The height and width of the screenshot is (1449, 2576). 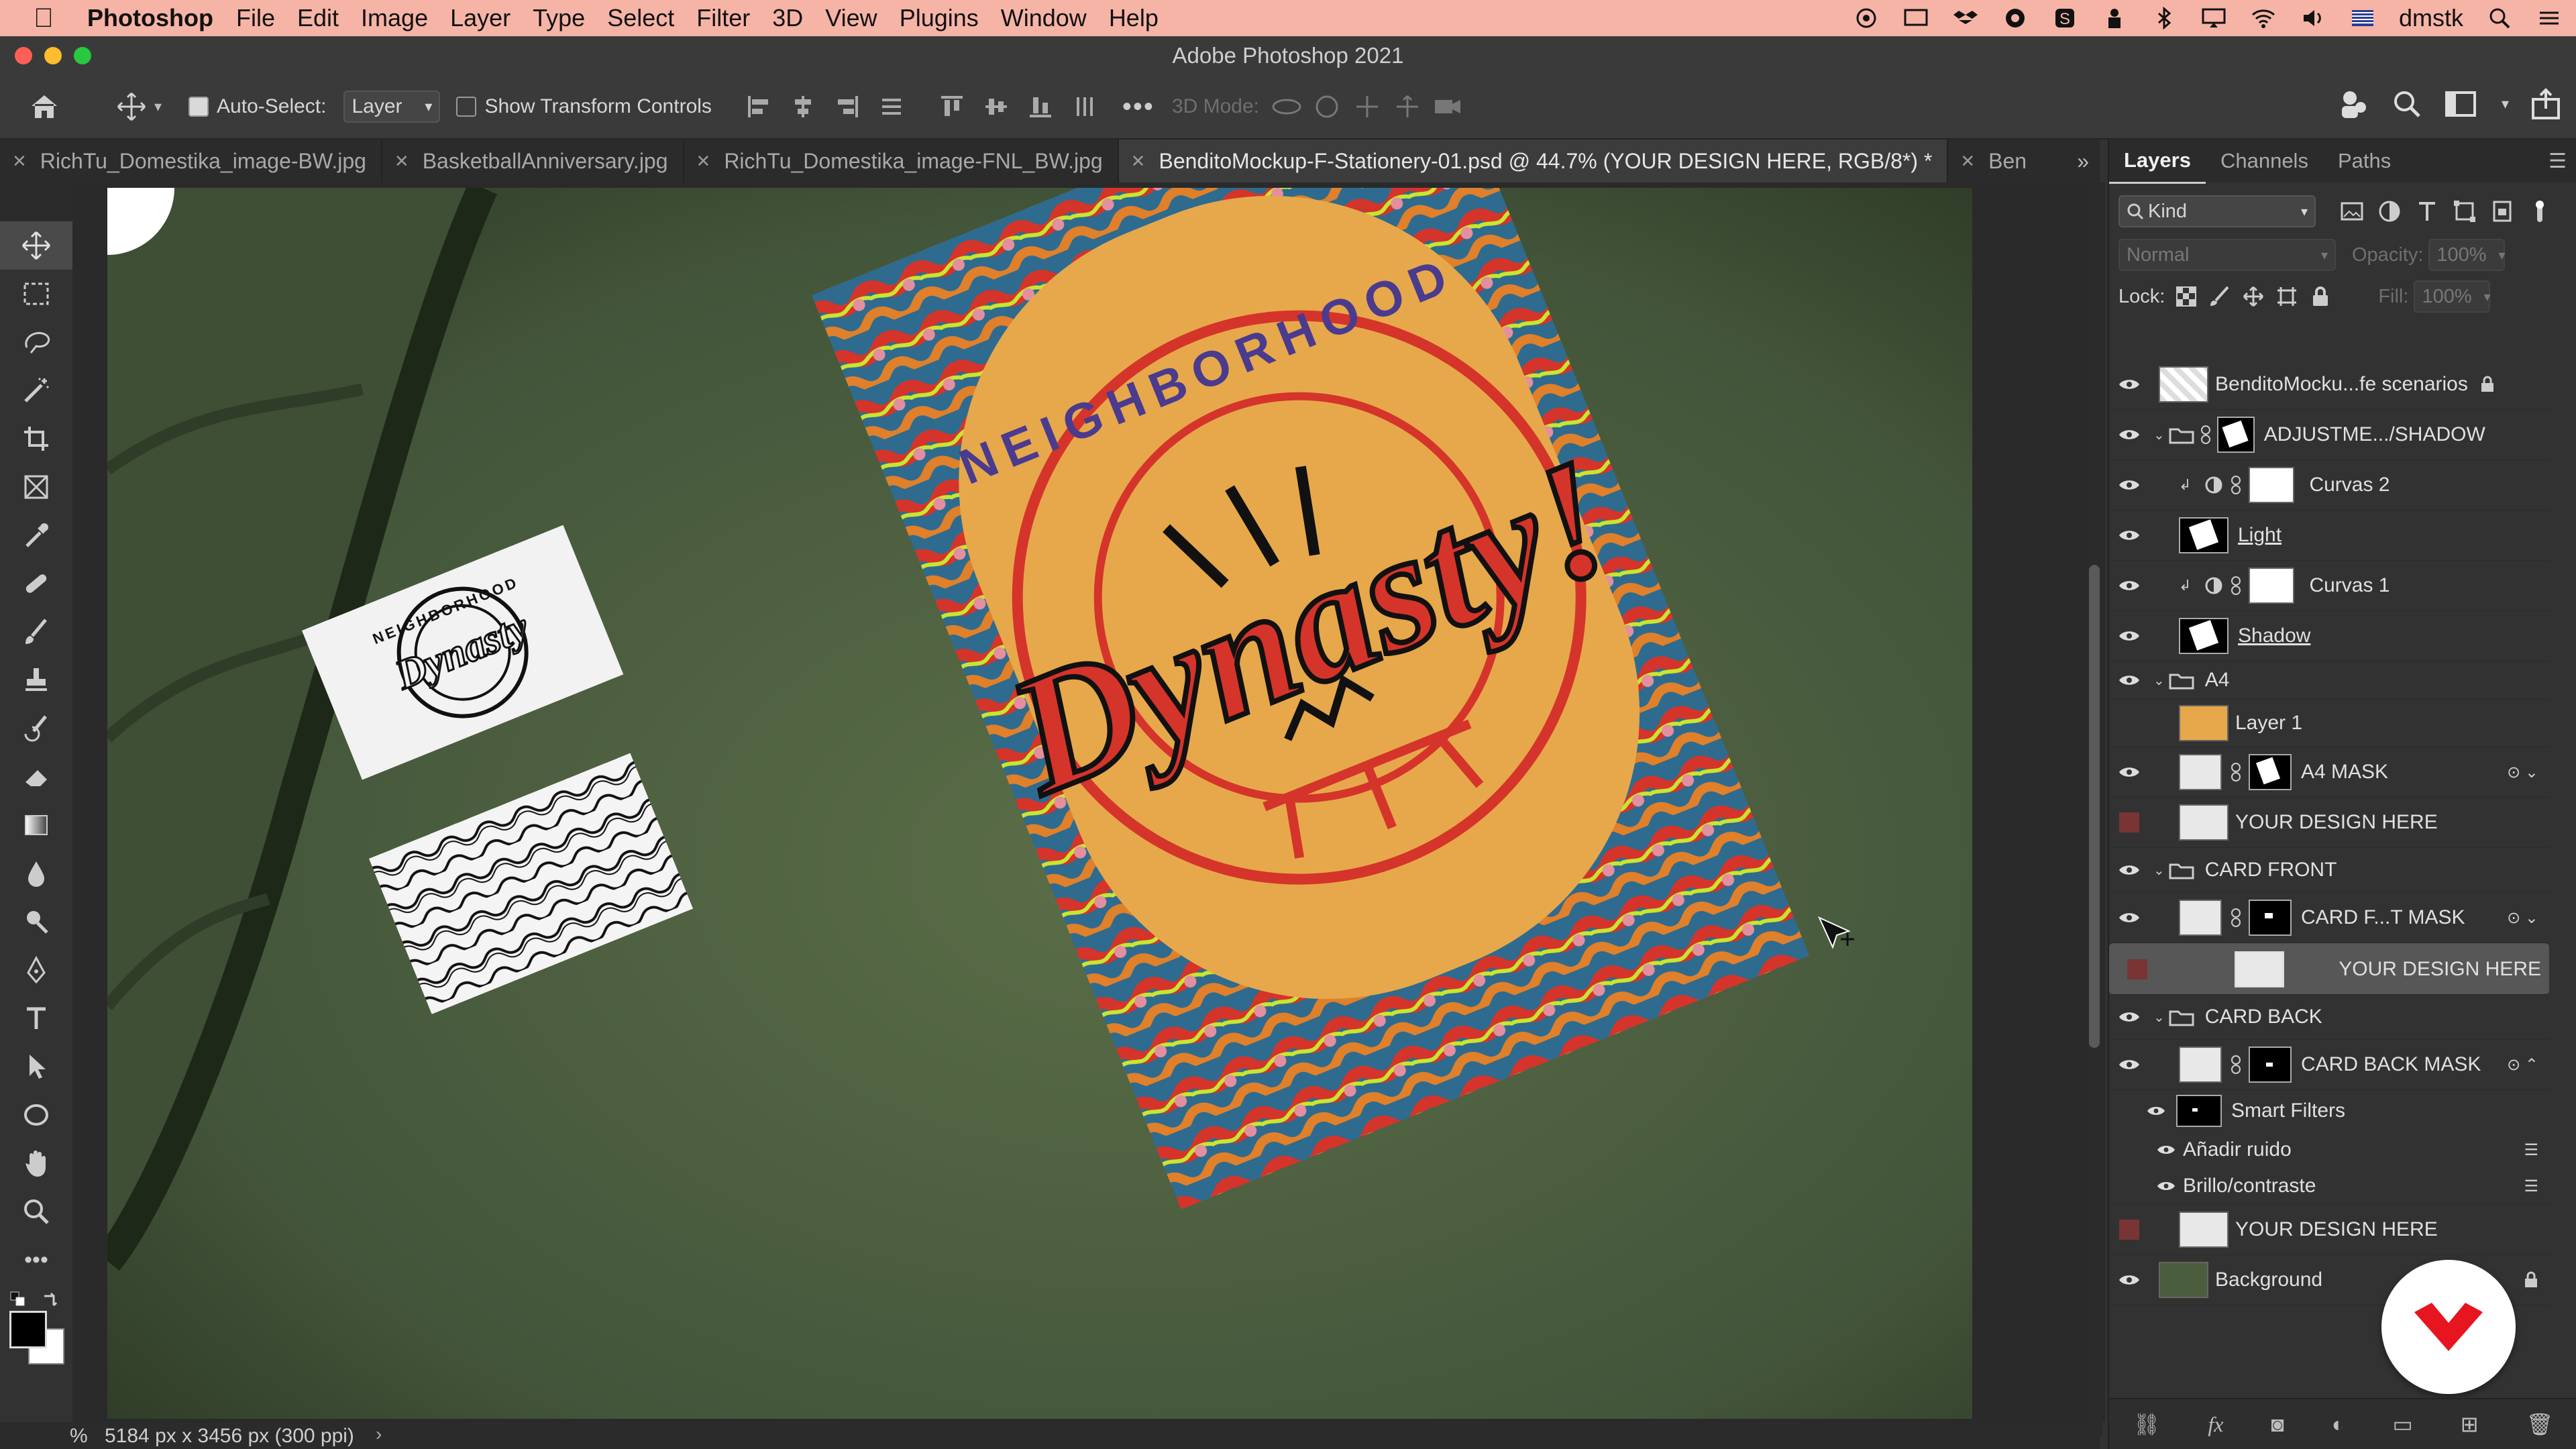 What do you see at coordinates (36, 294) in the screenshot?
I see `marquee-tool` at bounding box center [36, 294].